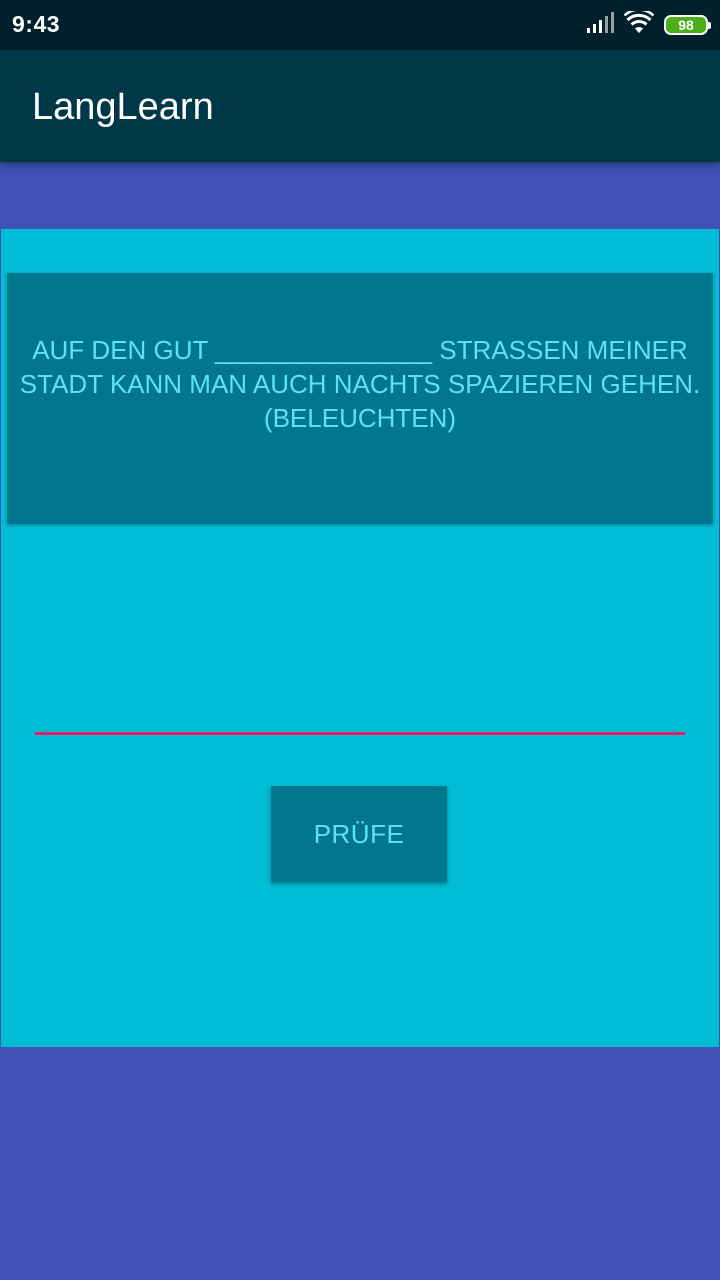 This screenshot has height=1280, width=720. What do you see at coordinates (36, 24) in the screenshot?
I see `status-time: 9:43` at bounding box center [36, 24].